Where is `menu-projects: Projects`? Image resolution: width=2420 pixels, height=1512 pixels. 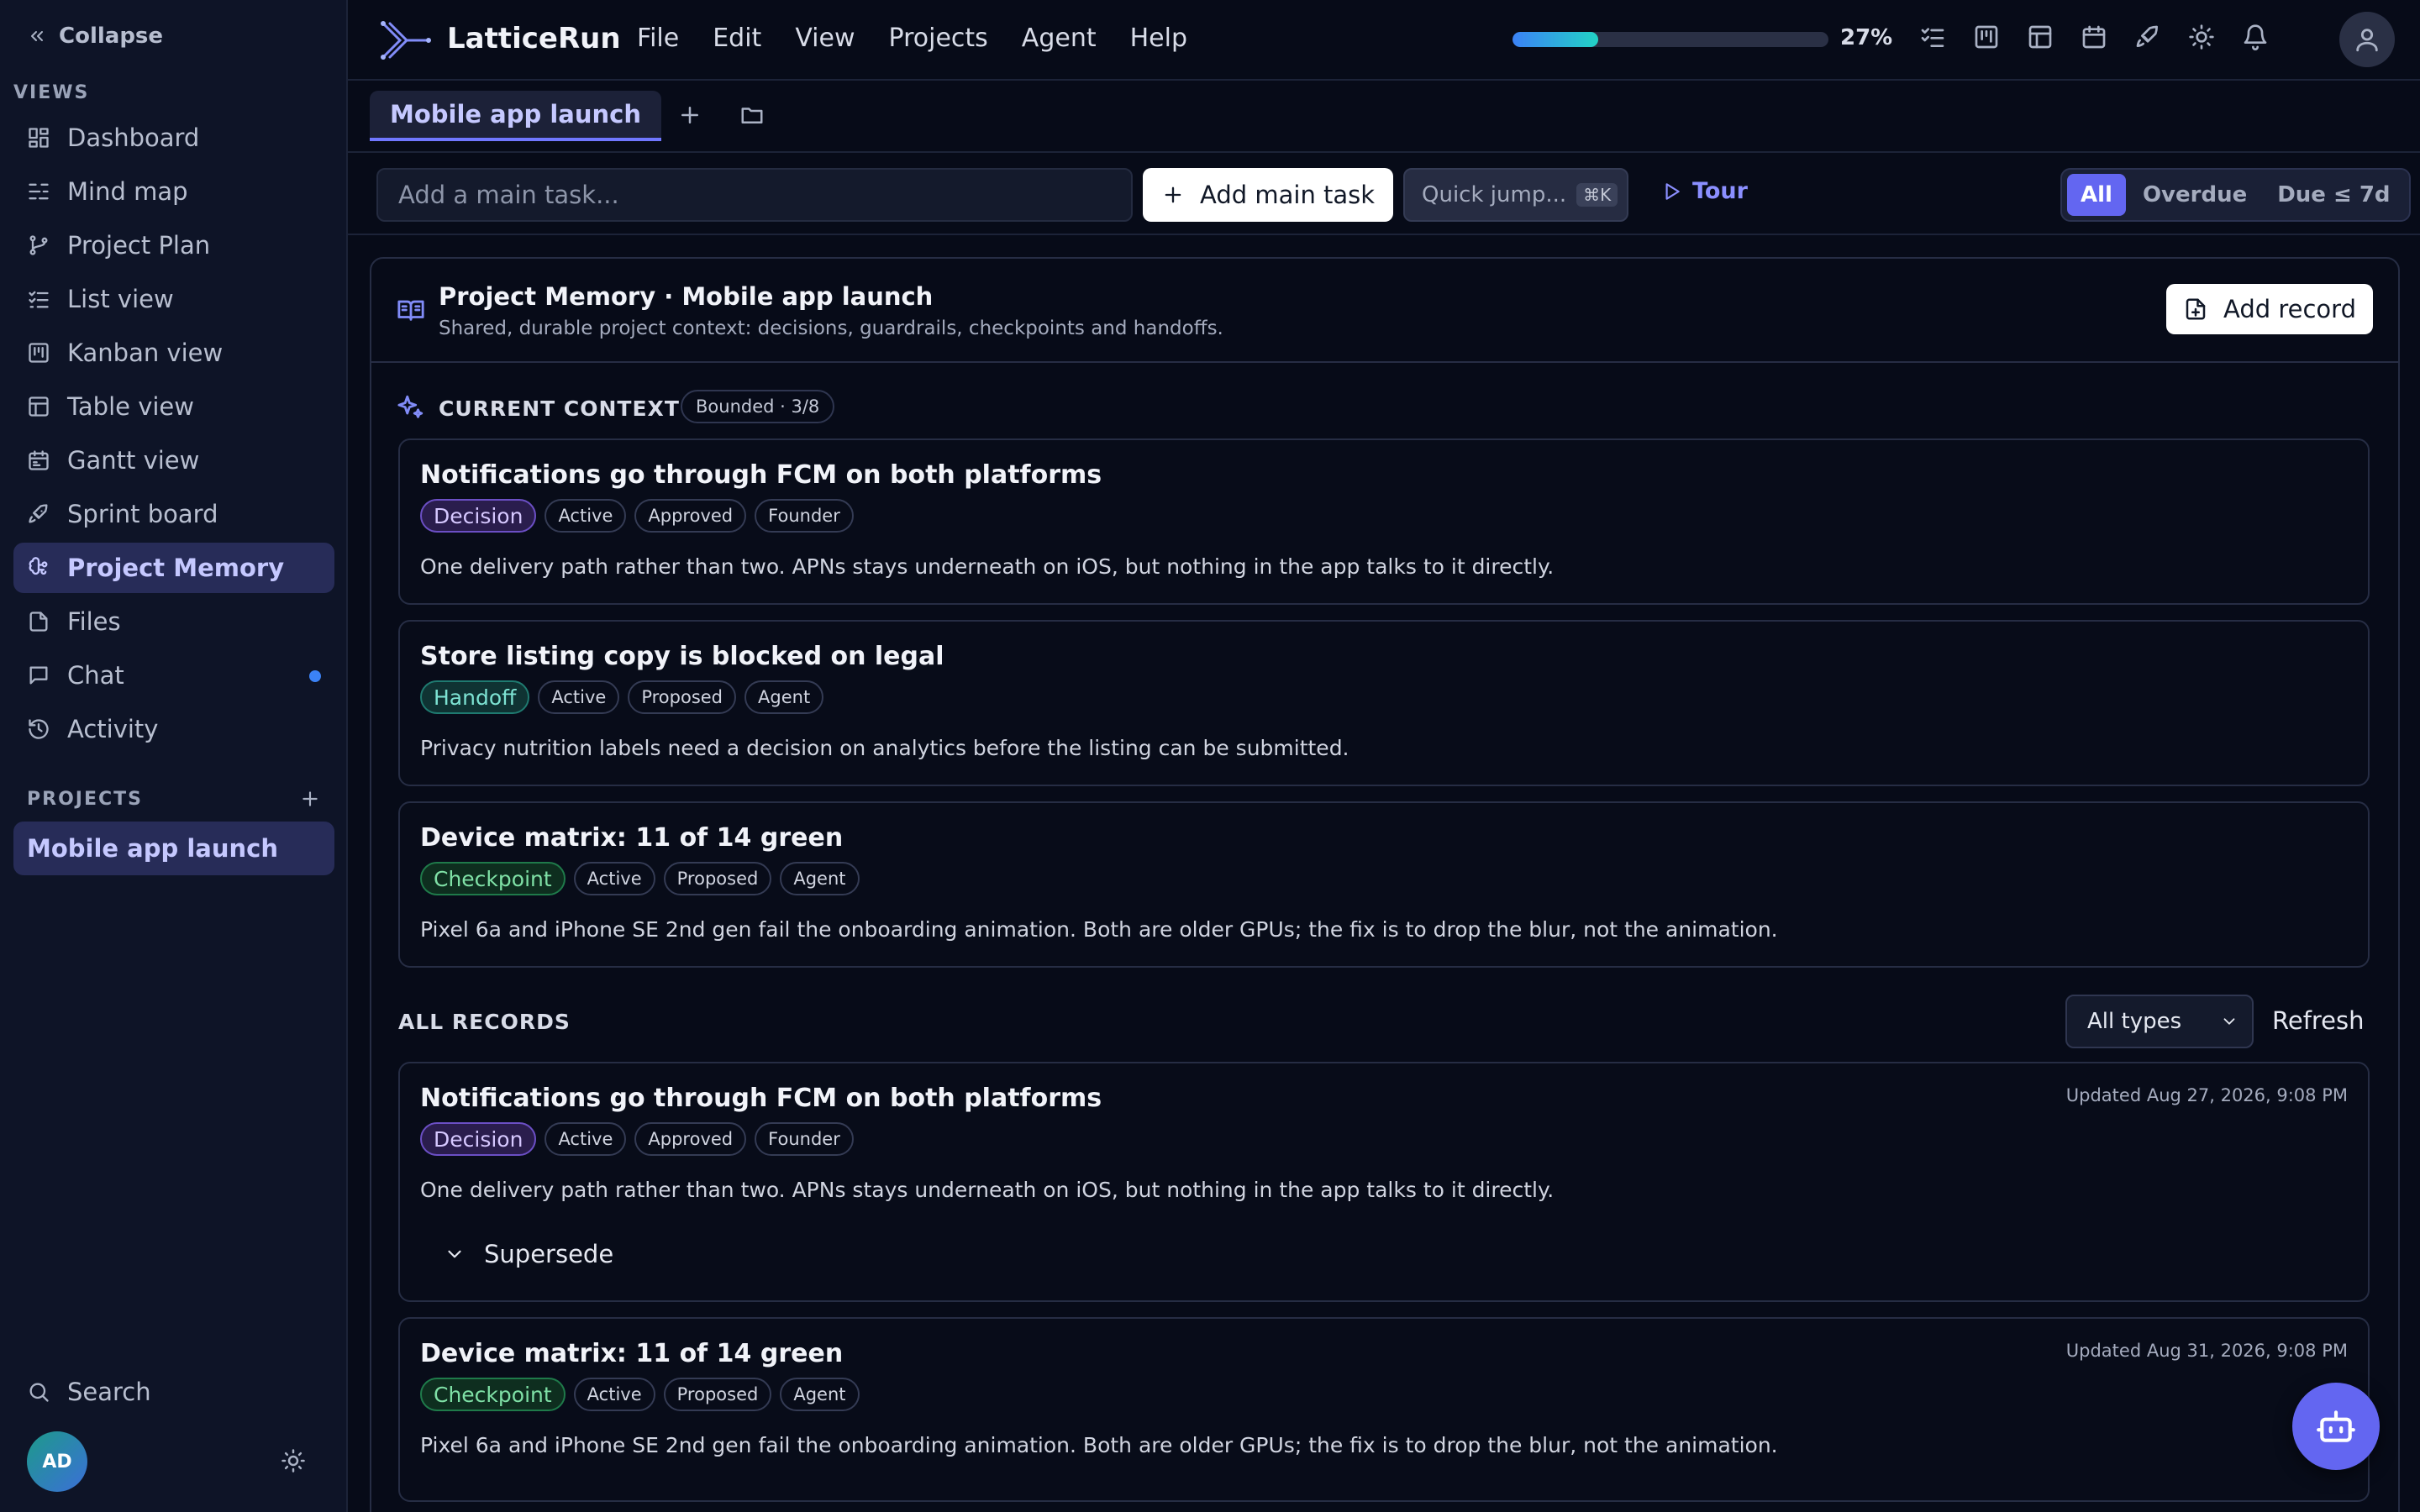 menu-projects: Projects is located at coordinates (938, 38).